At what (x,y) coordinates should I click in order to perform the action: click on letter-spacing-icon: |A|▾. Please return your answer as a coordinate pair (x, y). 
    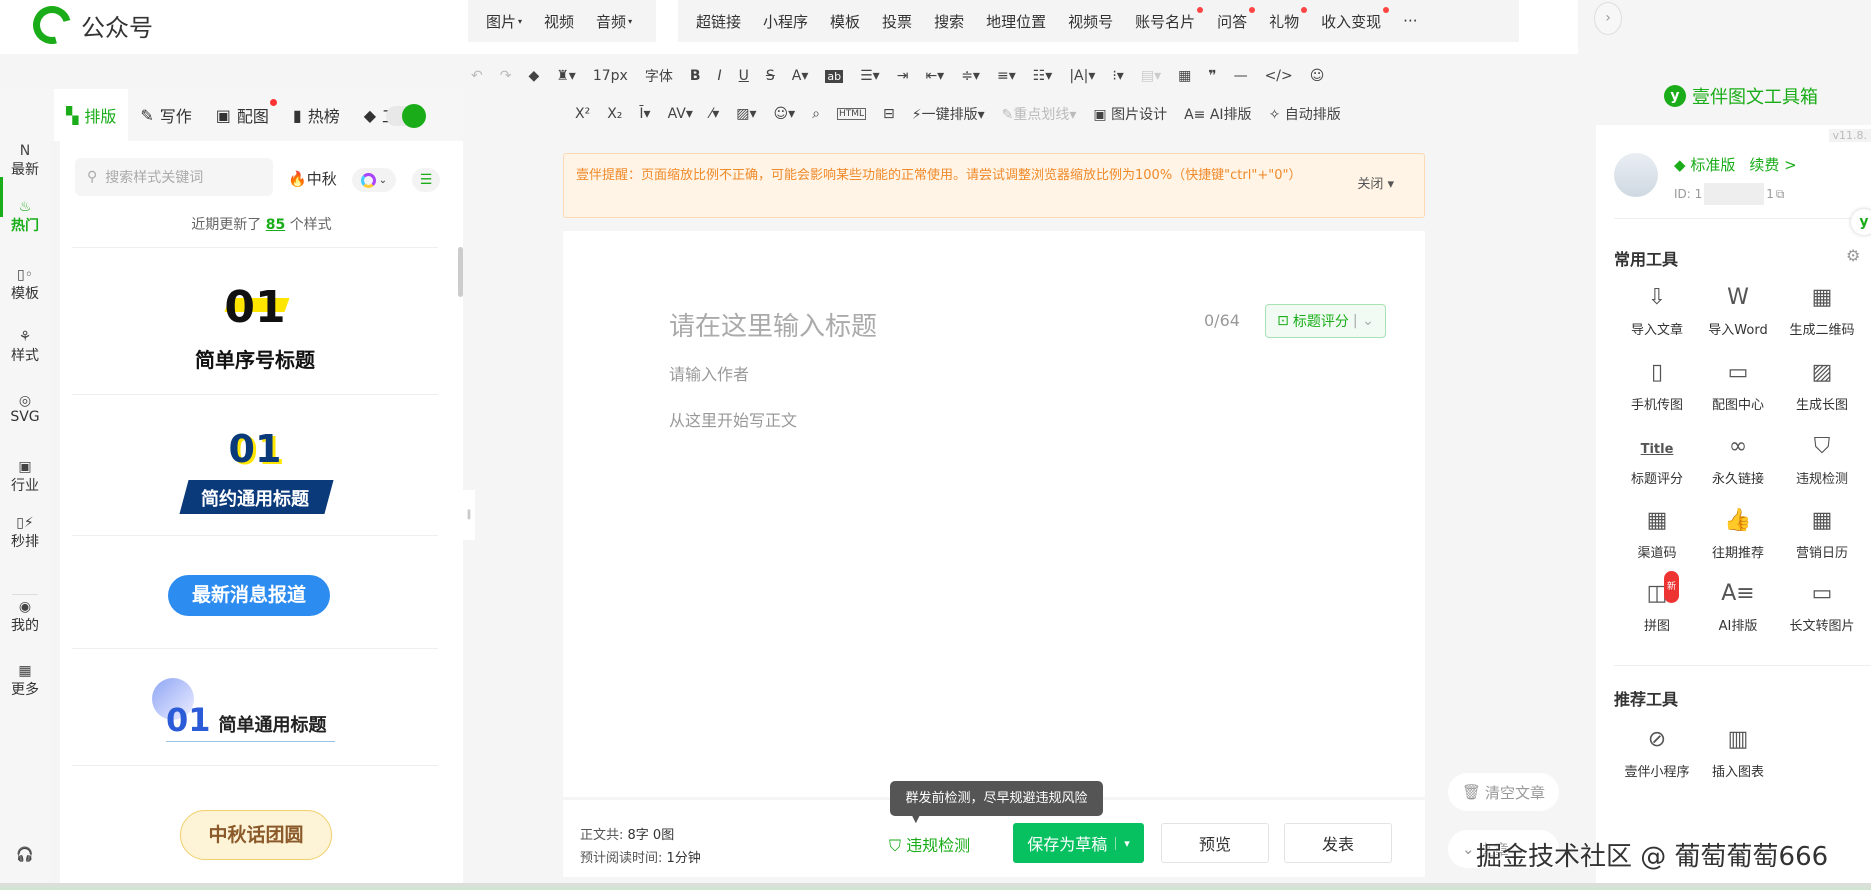
    Looking at the image, I should click on (1082, 76).